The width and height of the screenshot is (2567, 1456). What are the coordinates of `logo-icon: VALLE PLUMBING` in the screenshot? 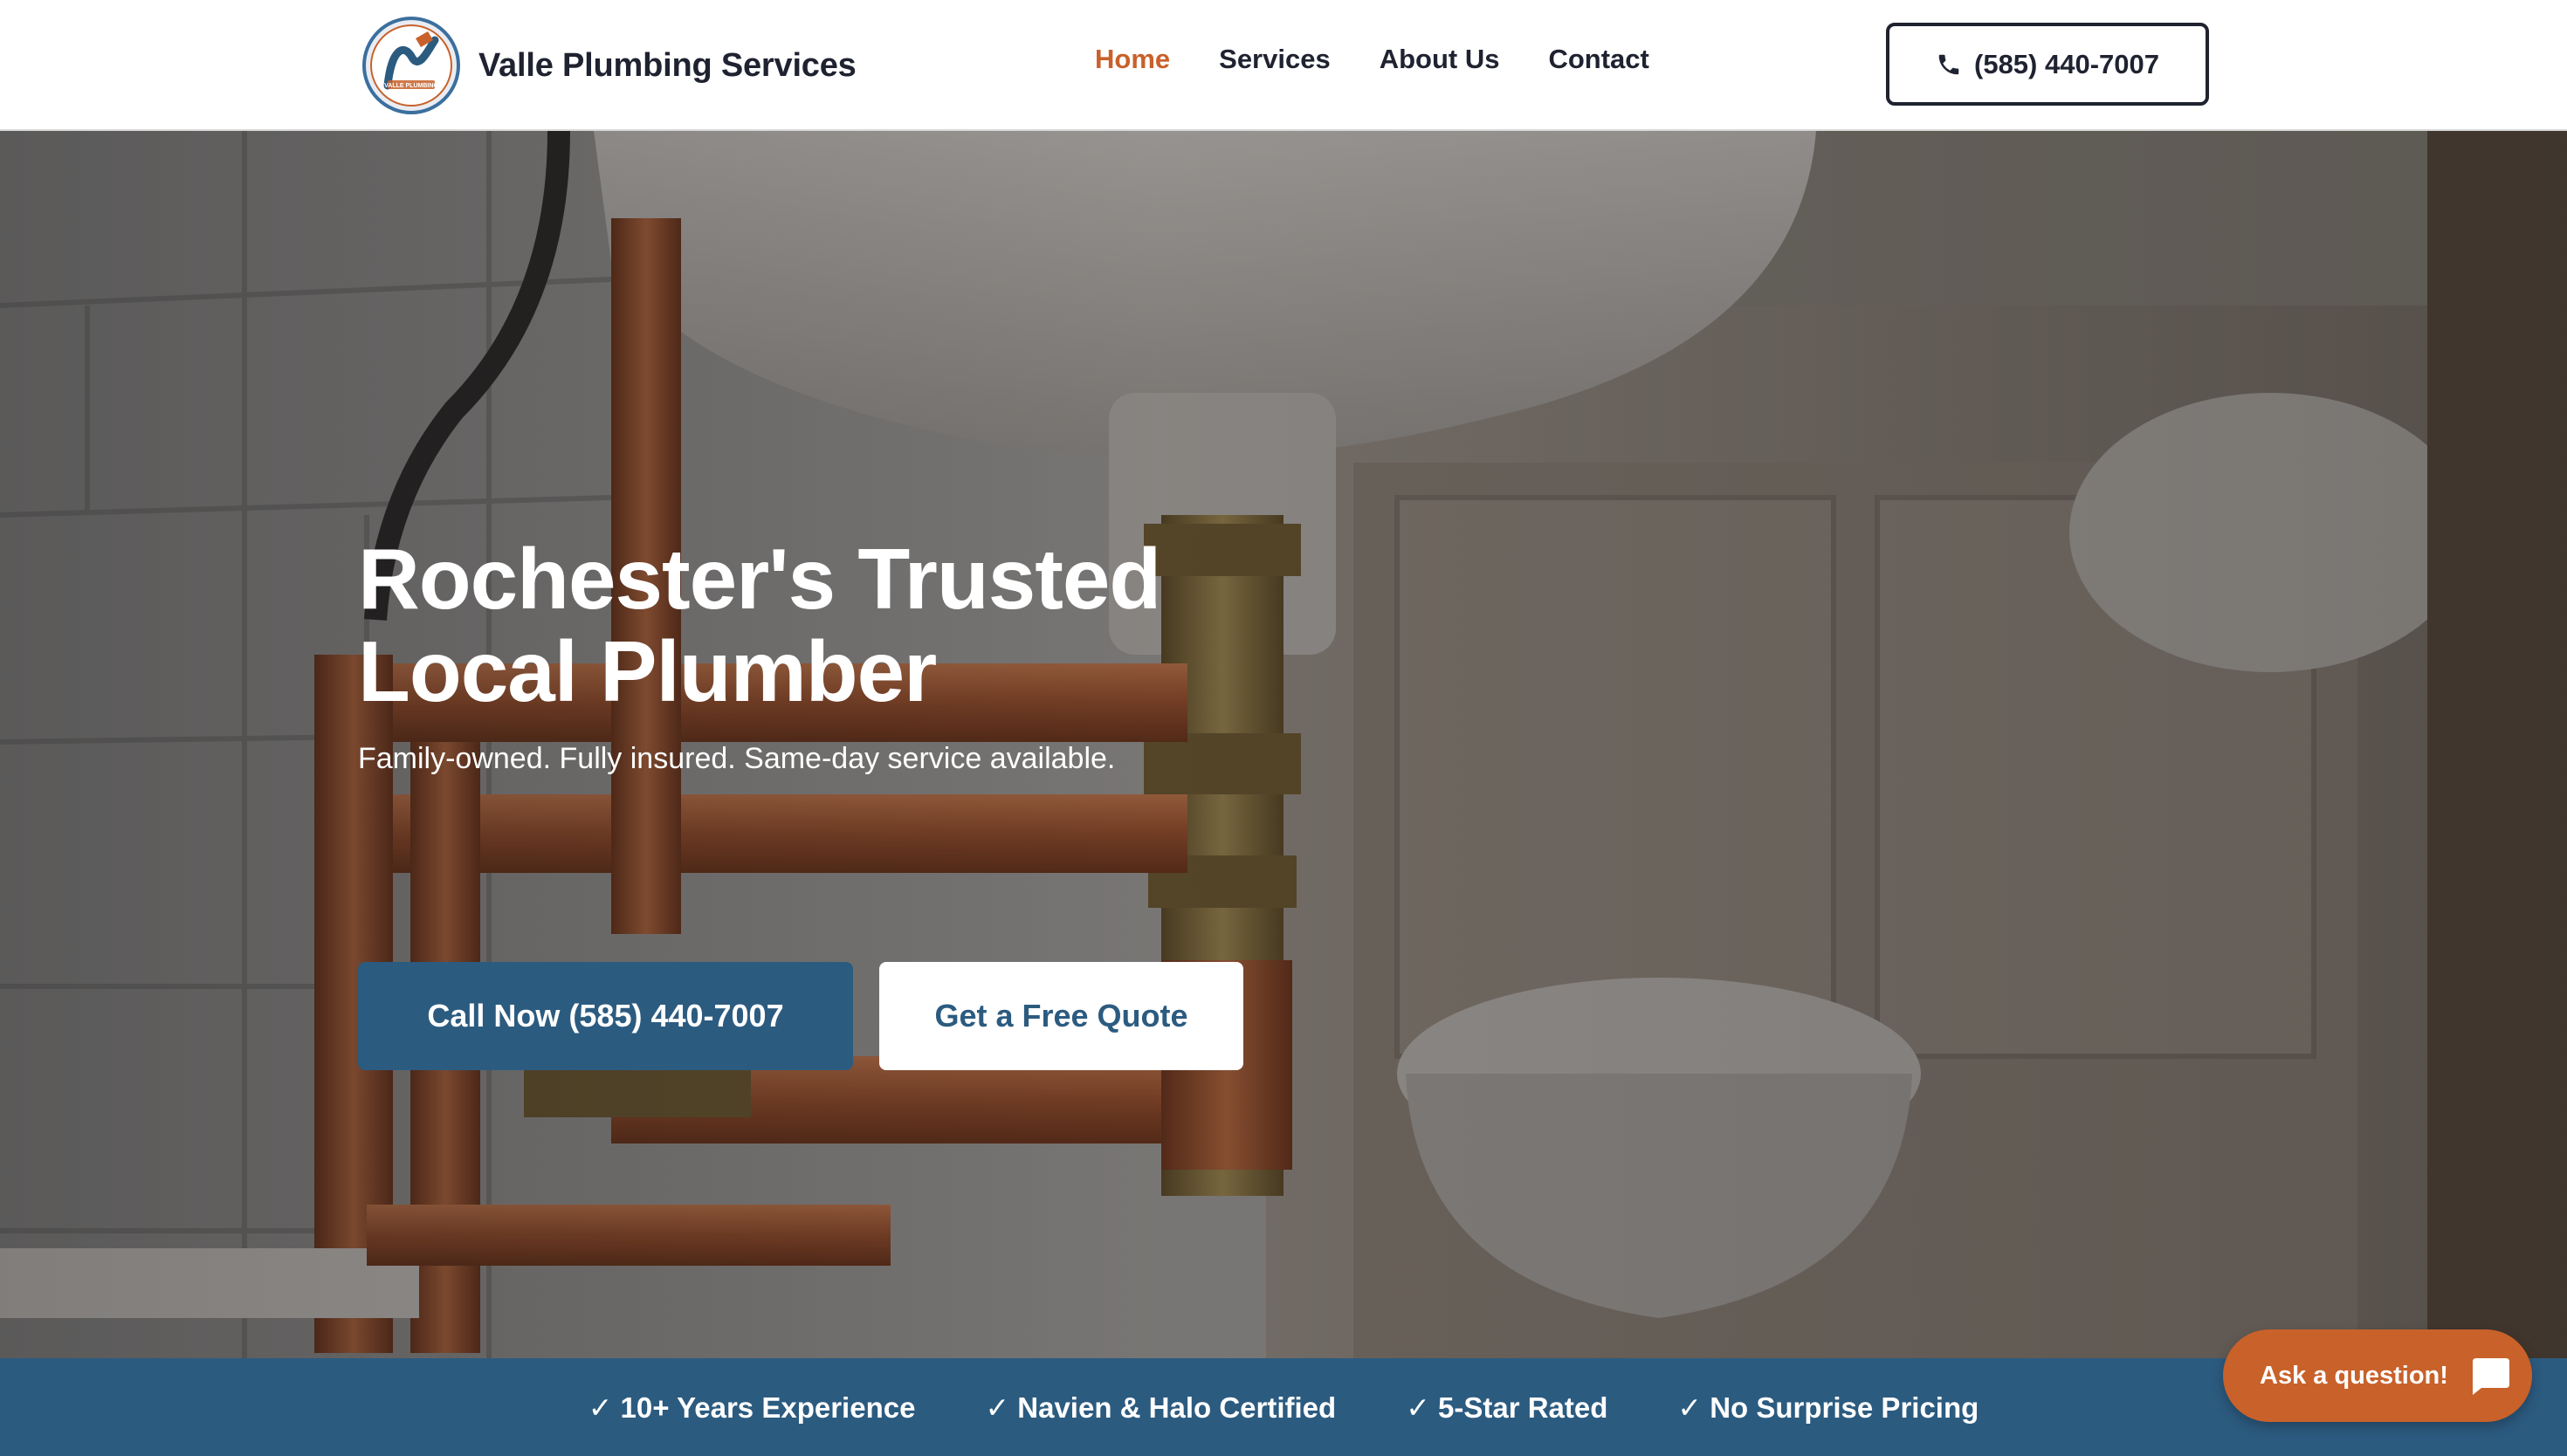 It's located at (411, 65).